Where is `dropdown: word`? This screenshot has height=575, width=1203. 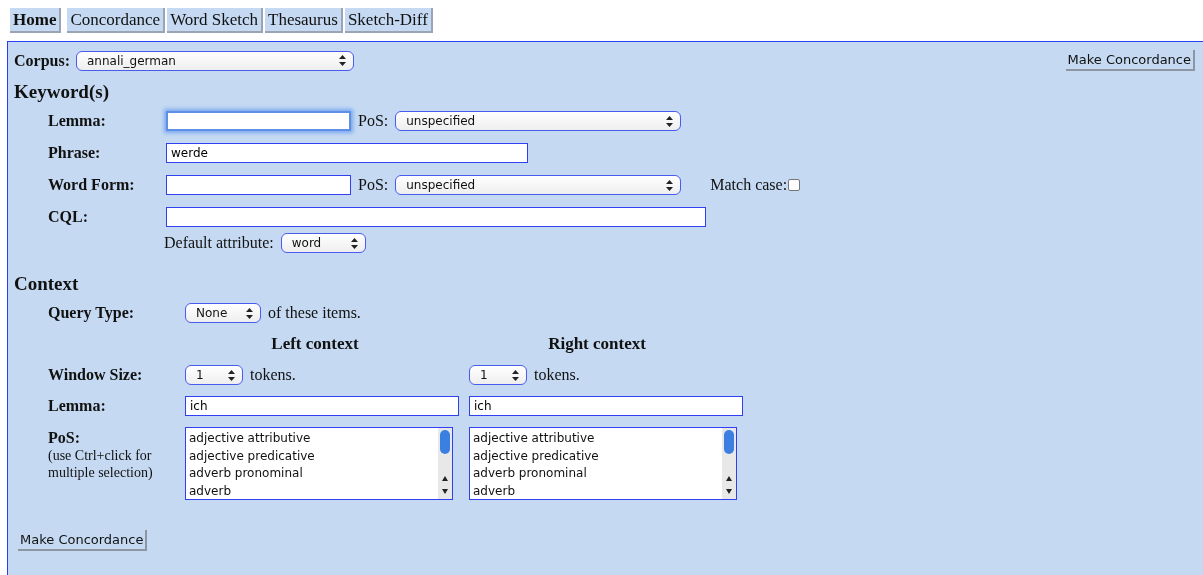
dropdown: word is located at coordinates (323, 243).